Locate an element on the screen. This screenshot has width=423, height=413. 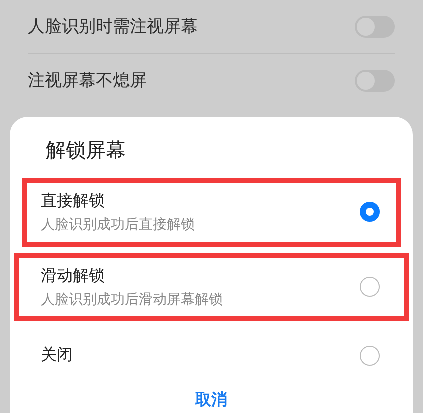
option-description: 人脸识别成功后滑动屏幕解锁 is located at coordinates (132, 299).